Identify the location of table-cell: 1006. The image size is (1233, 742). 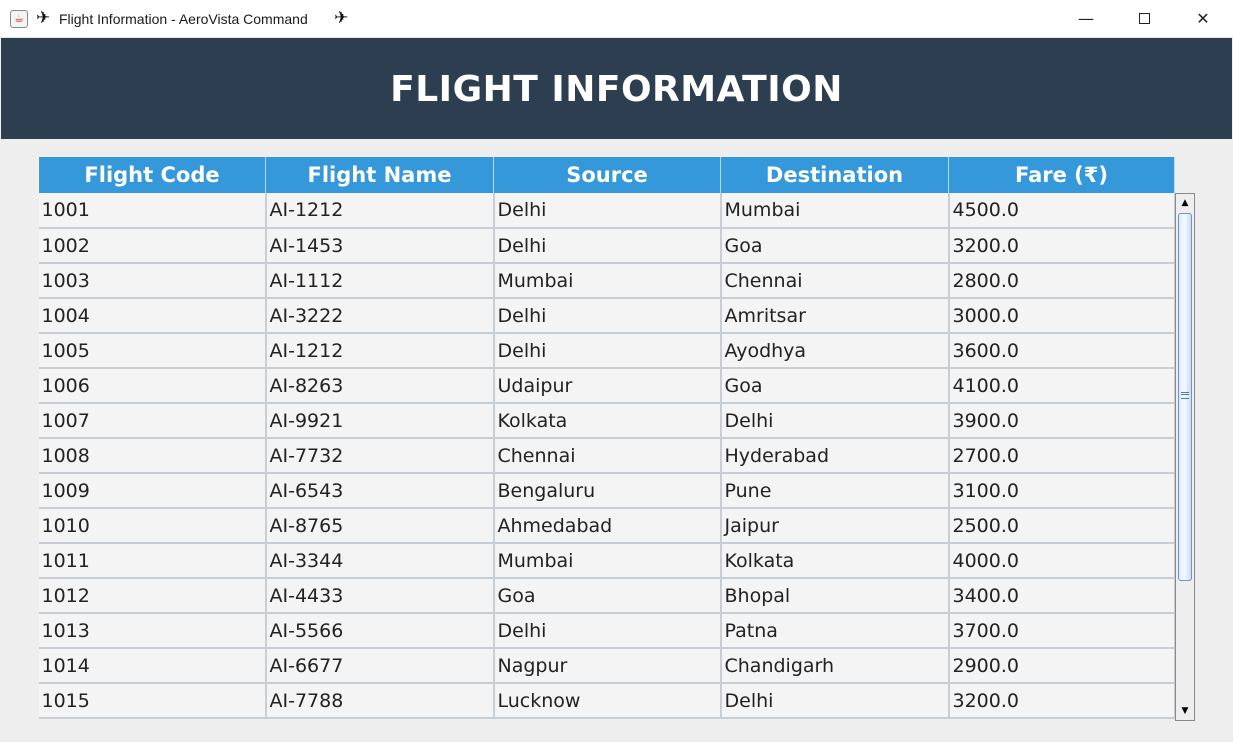
(152, 386).